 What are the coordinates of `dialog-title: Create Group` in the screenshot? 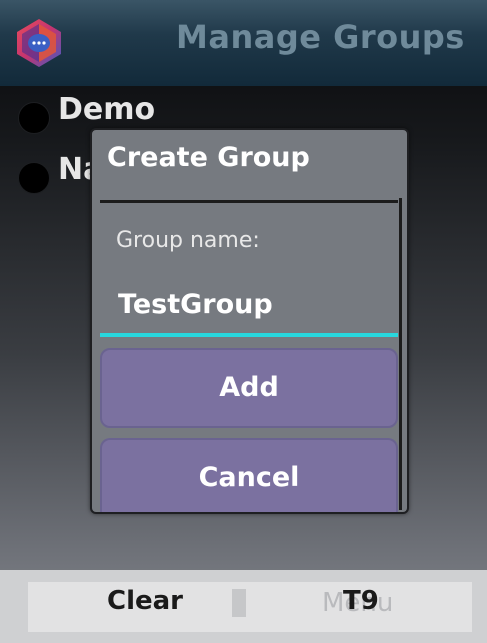 It's located at (208, 157).